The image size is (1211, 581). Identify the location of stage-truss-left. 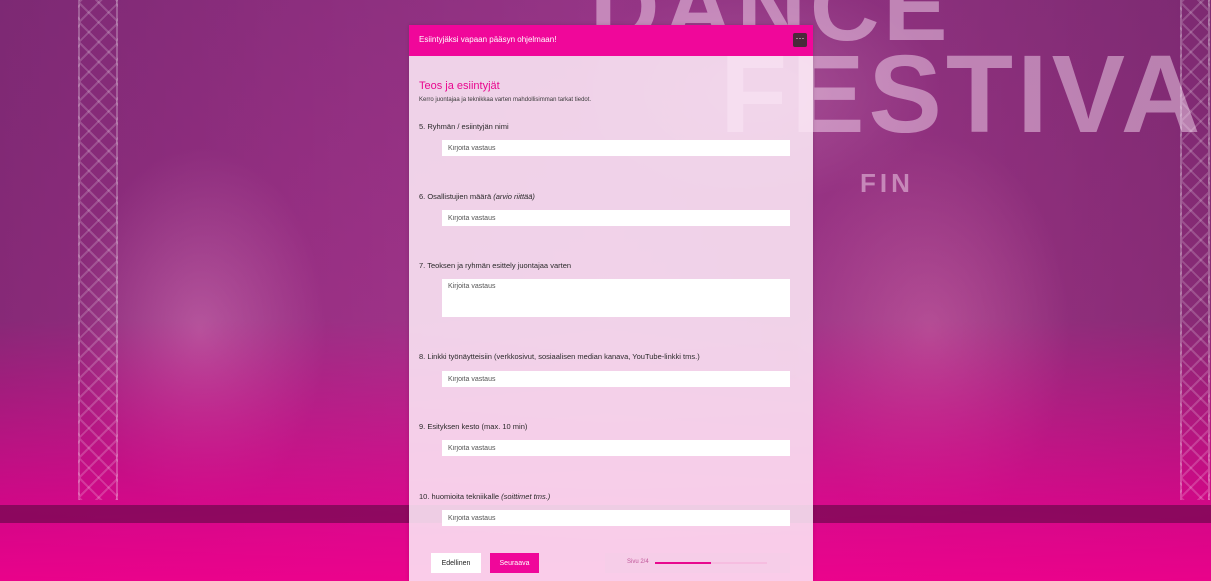
(98, 250).